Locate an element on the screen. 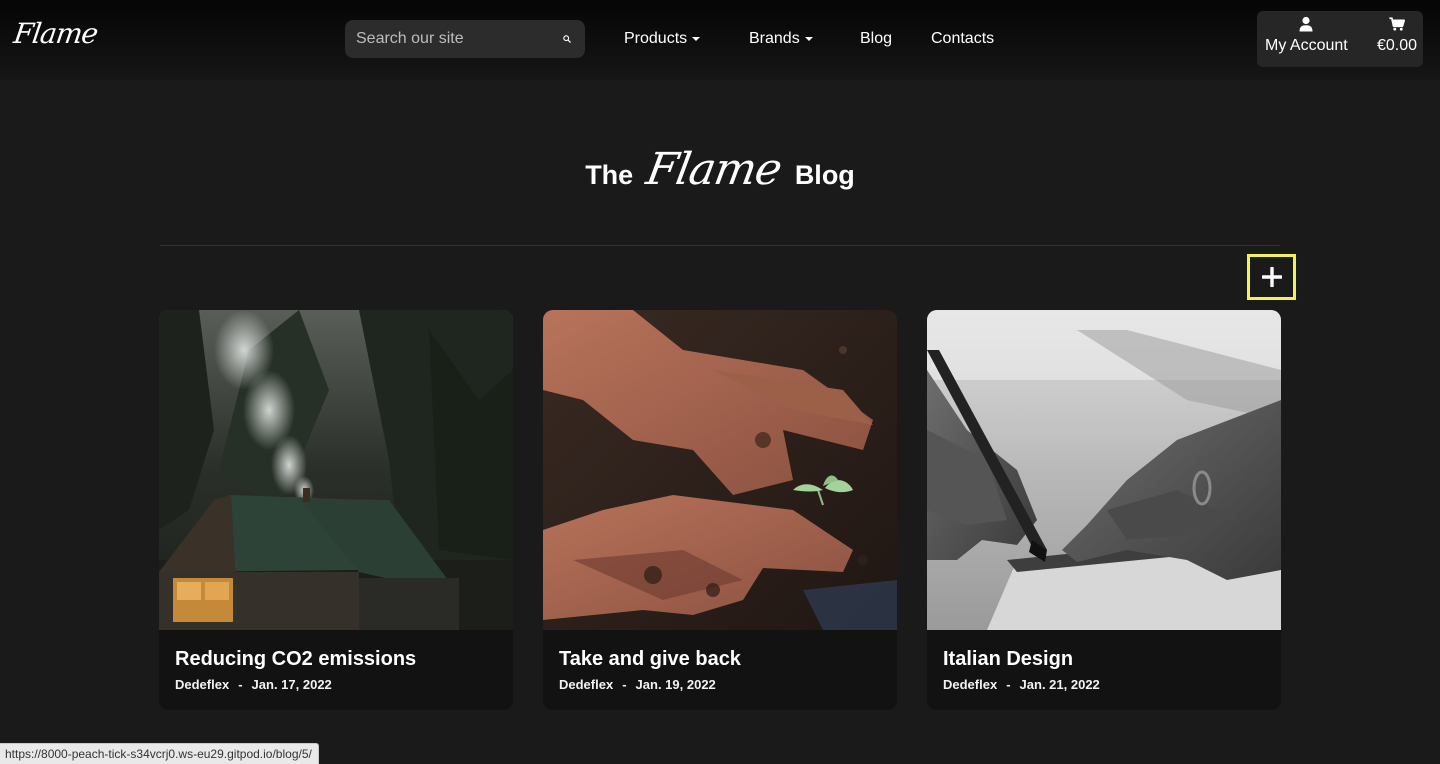 The image size is (1440, 764). nav-products: Products is located at coordinates (662, 39).